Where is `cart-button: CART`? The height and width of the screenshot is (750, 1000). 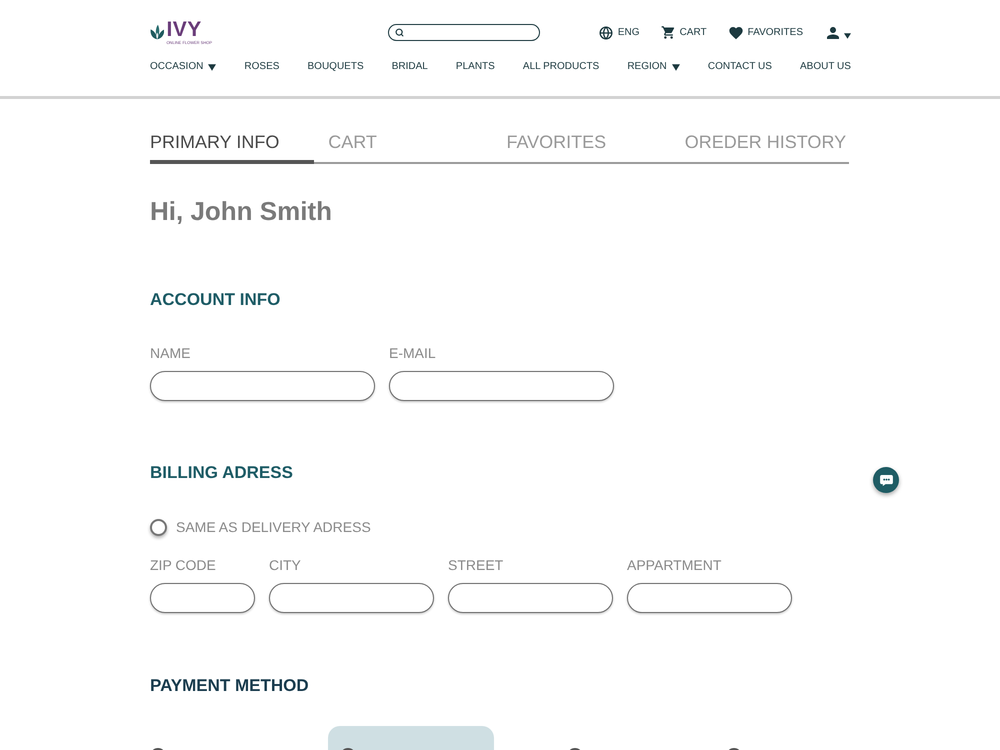 cart-button: CART is located at coordinates (683, 32).